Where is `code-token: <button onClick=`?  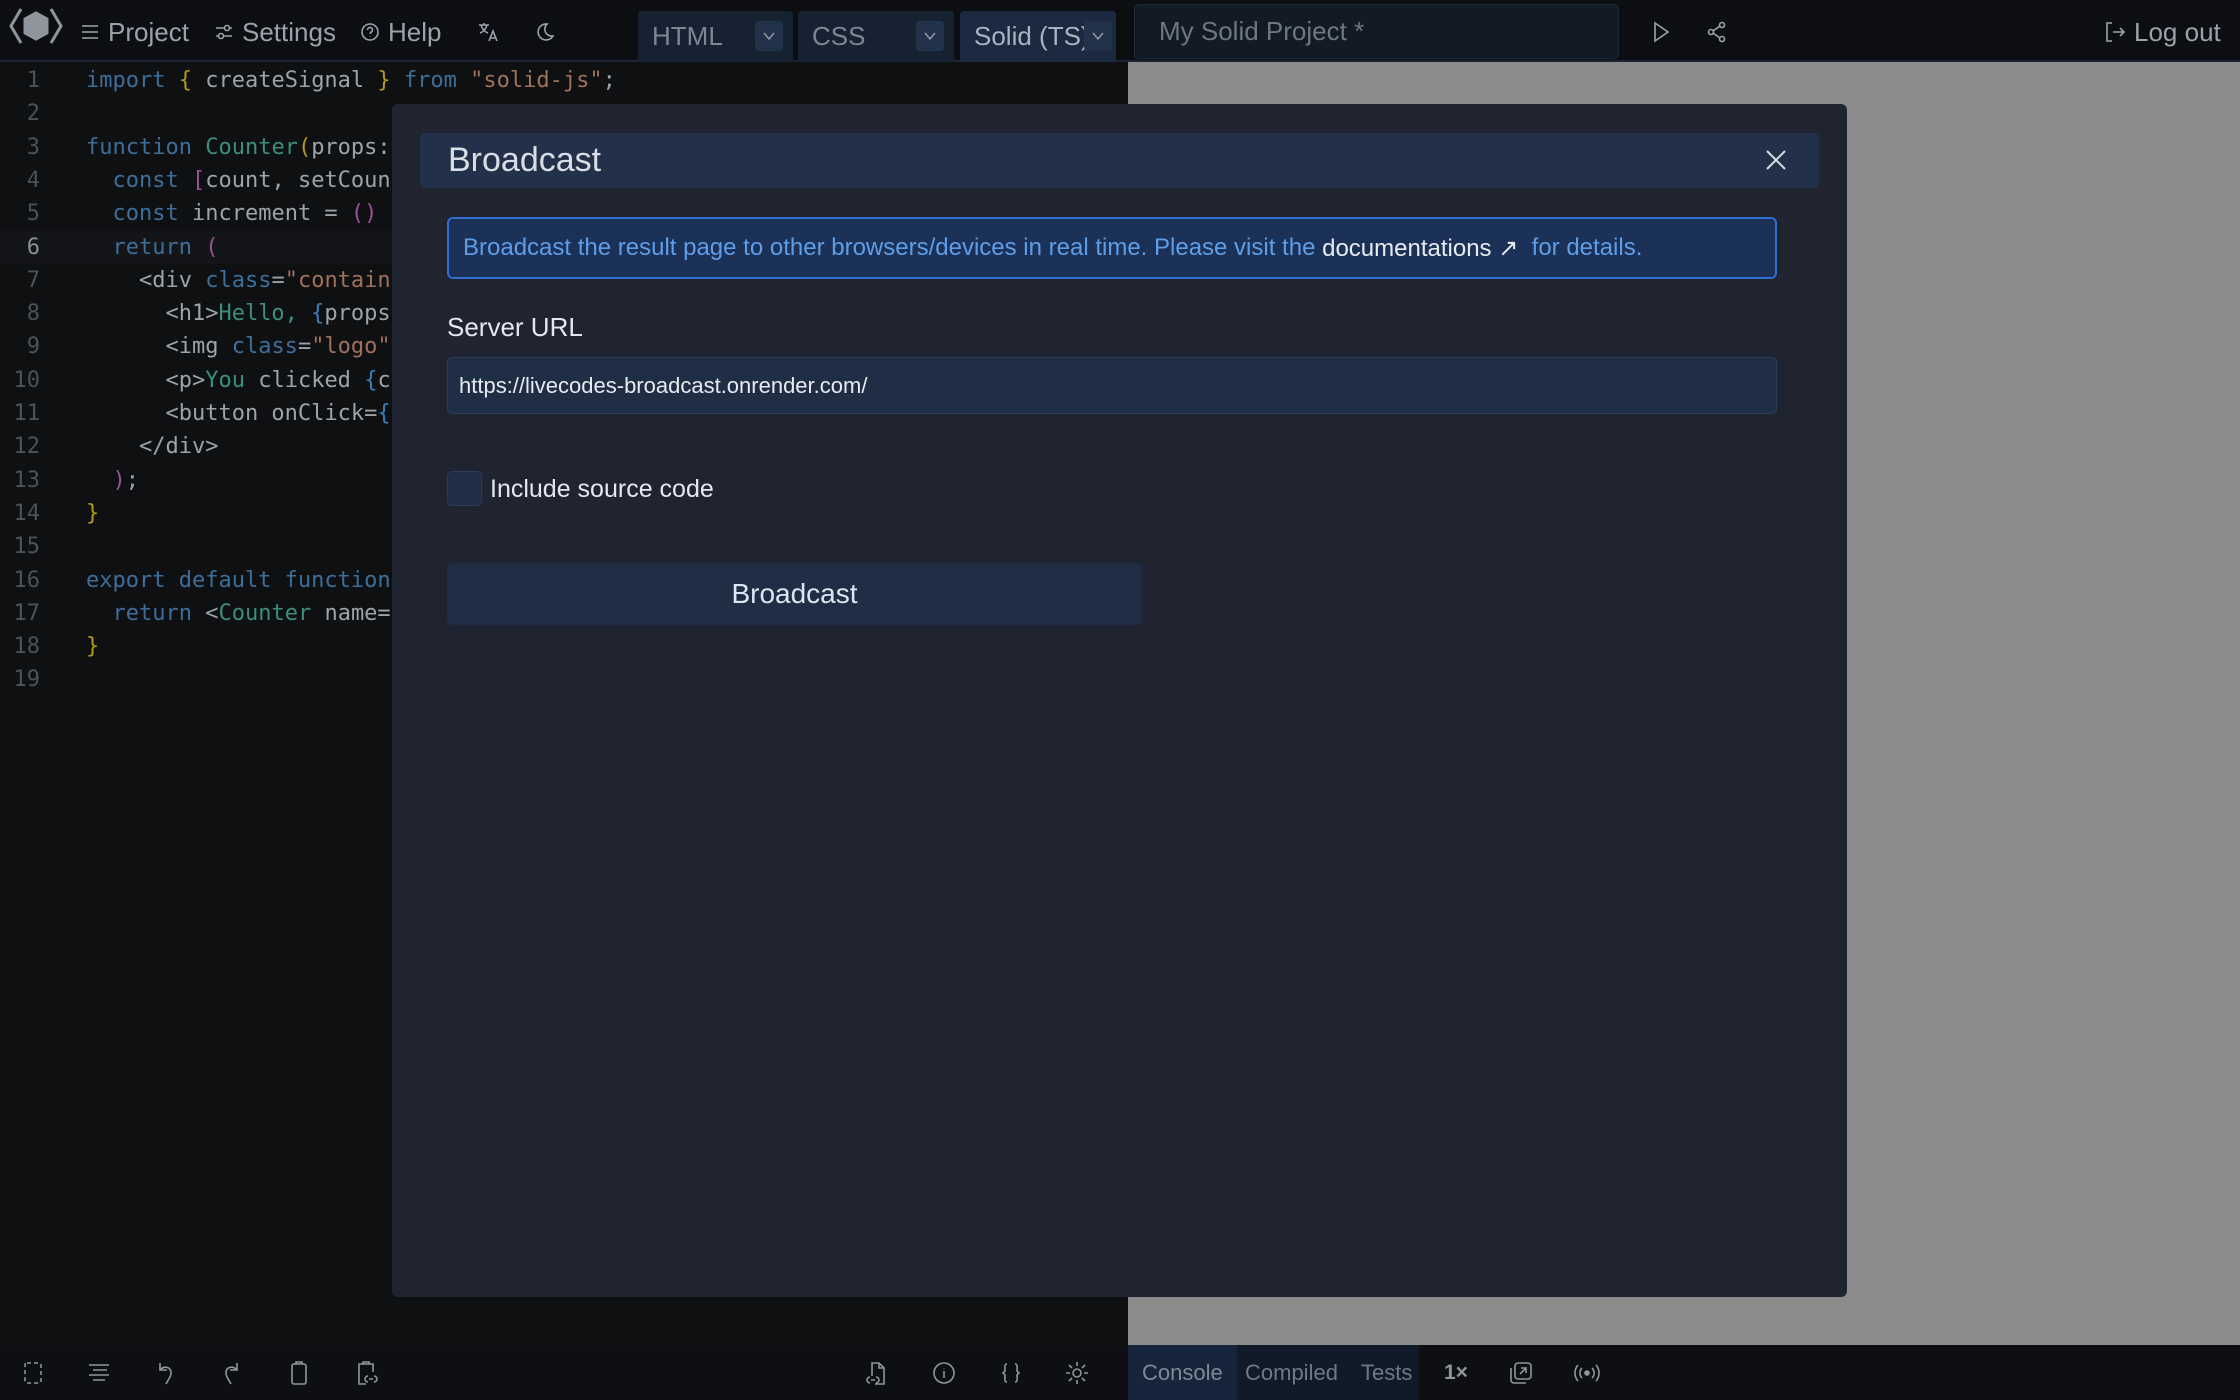 code-token: <button onClick= is located at coordinates (232, 413).